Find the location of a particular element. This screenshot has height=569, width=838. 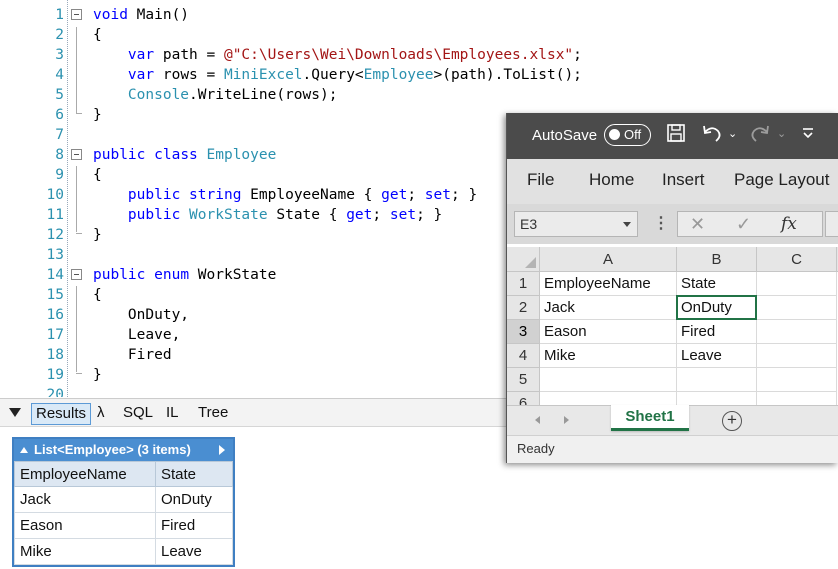

save-icon is located at coordinates (676, 136).